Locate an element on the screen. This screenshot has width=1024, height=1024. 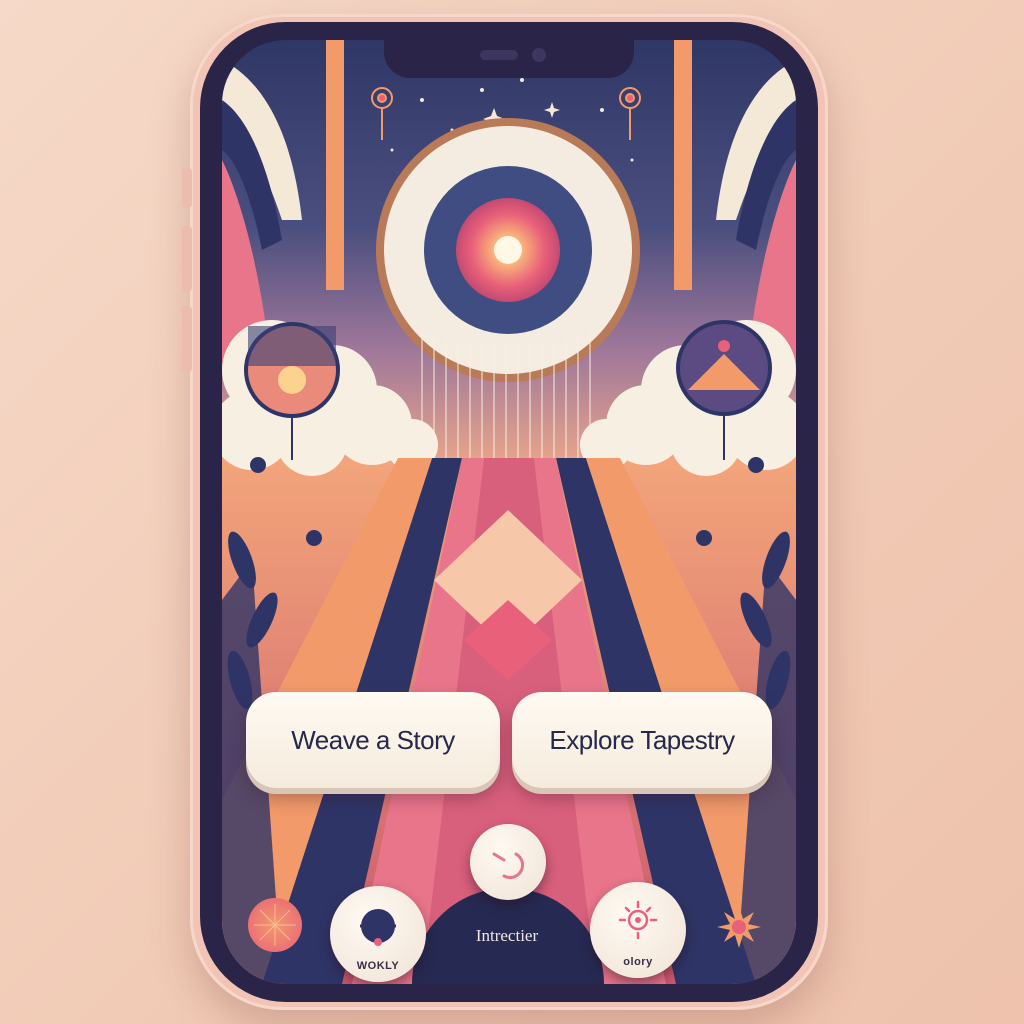
sunburst-orb-button is located at coordinates (275, 925).